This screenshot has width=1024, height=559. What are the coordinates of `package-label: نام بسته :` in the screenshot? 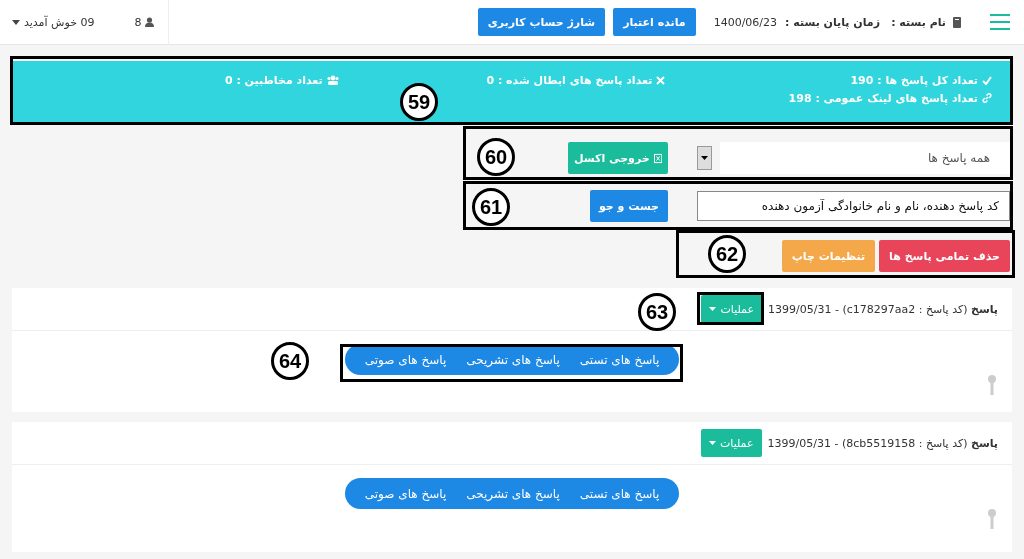 It's located at (918, 22).